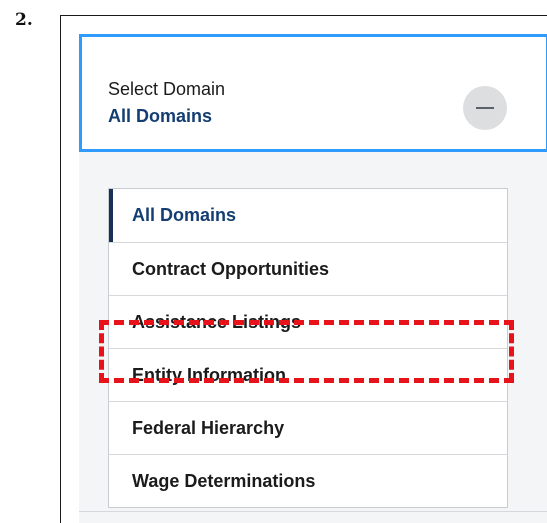  I want to click on highlight-annotation, so click(306, 351).